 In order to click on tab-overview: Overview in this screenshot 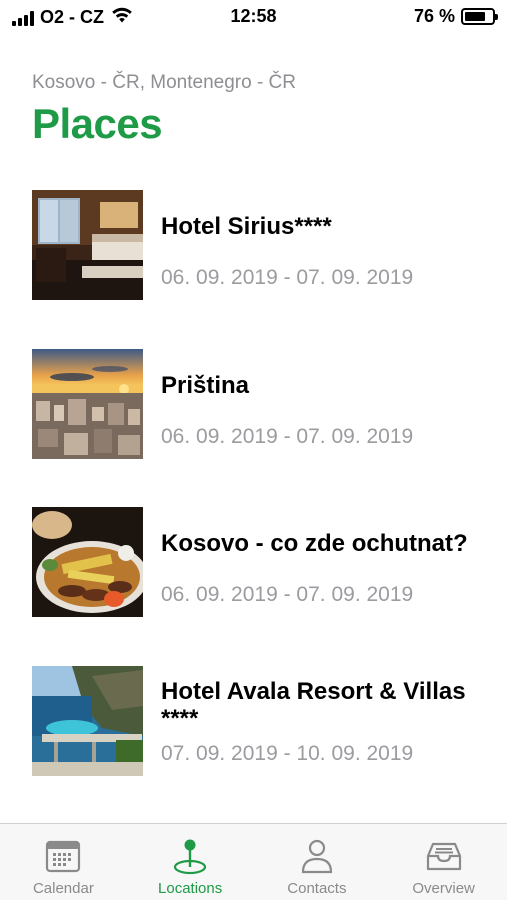, I will do `click(443, 862)`.